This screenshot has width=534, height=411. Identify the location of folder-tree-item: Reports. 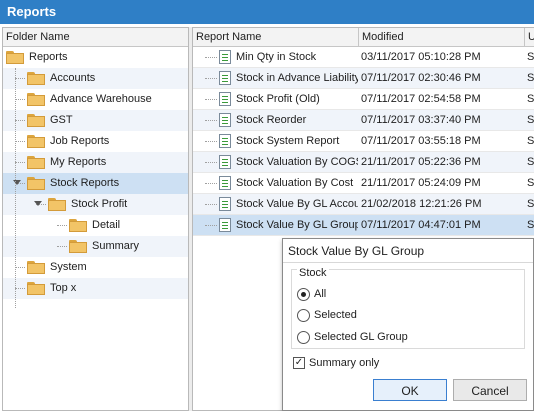
(95, 57).